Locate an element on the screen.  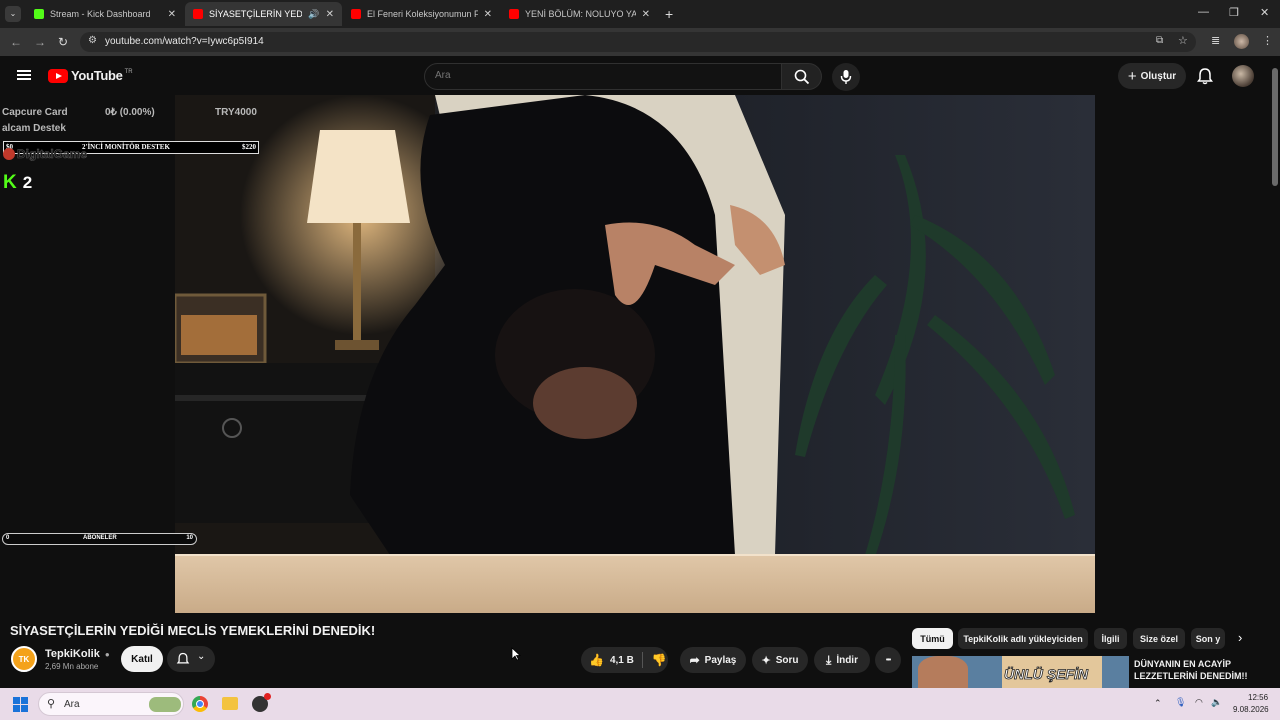
chrome-taskbar-icon is located at coordinates (200, 704).